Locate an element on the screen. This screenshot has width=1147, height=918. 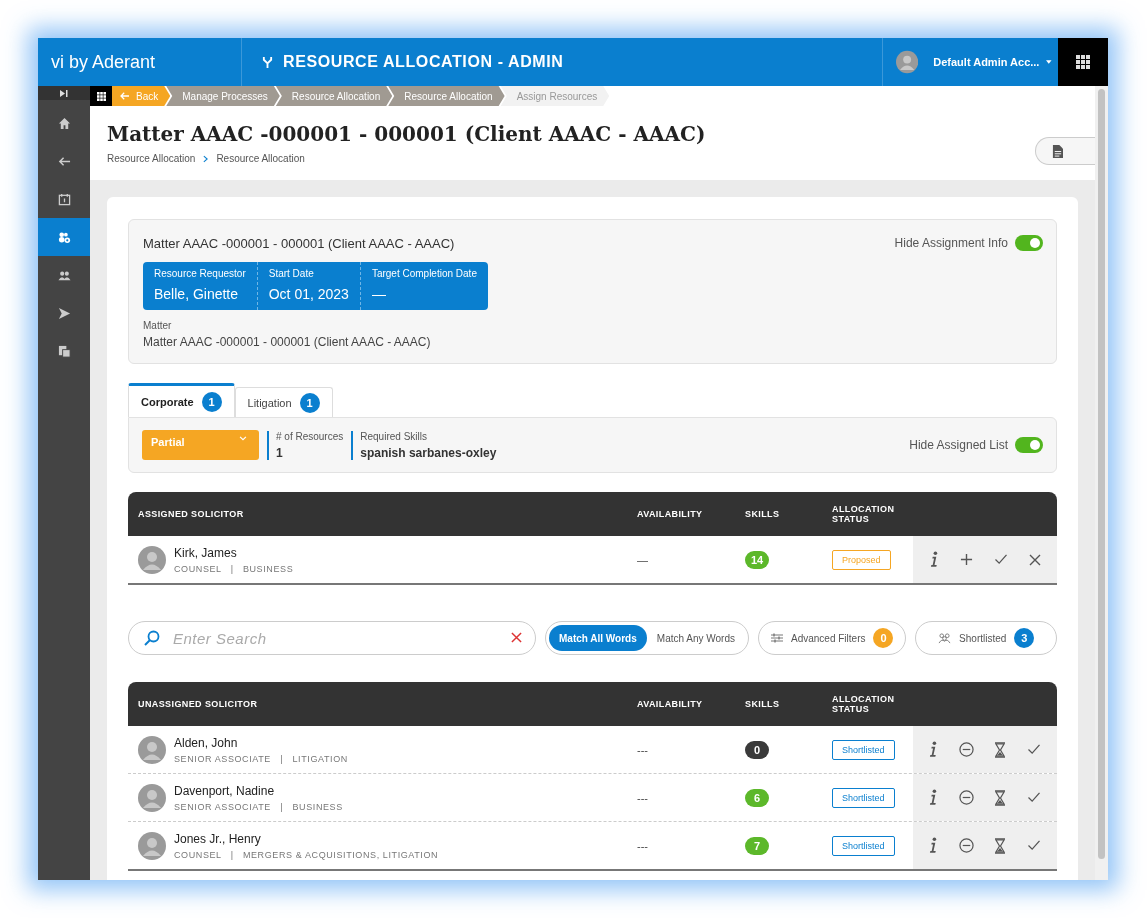
app-launcher-button is located at coordinates (1083, 62).